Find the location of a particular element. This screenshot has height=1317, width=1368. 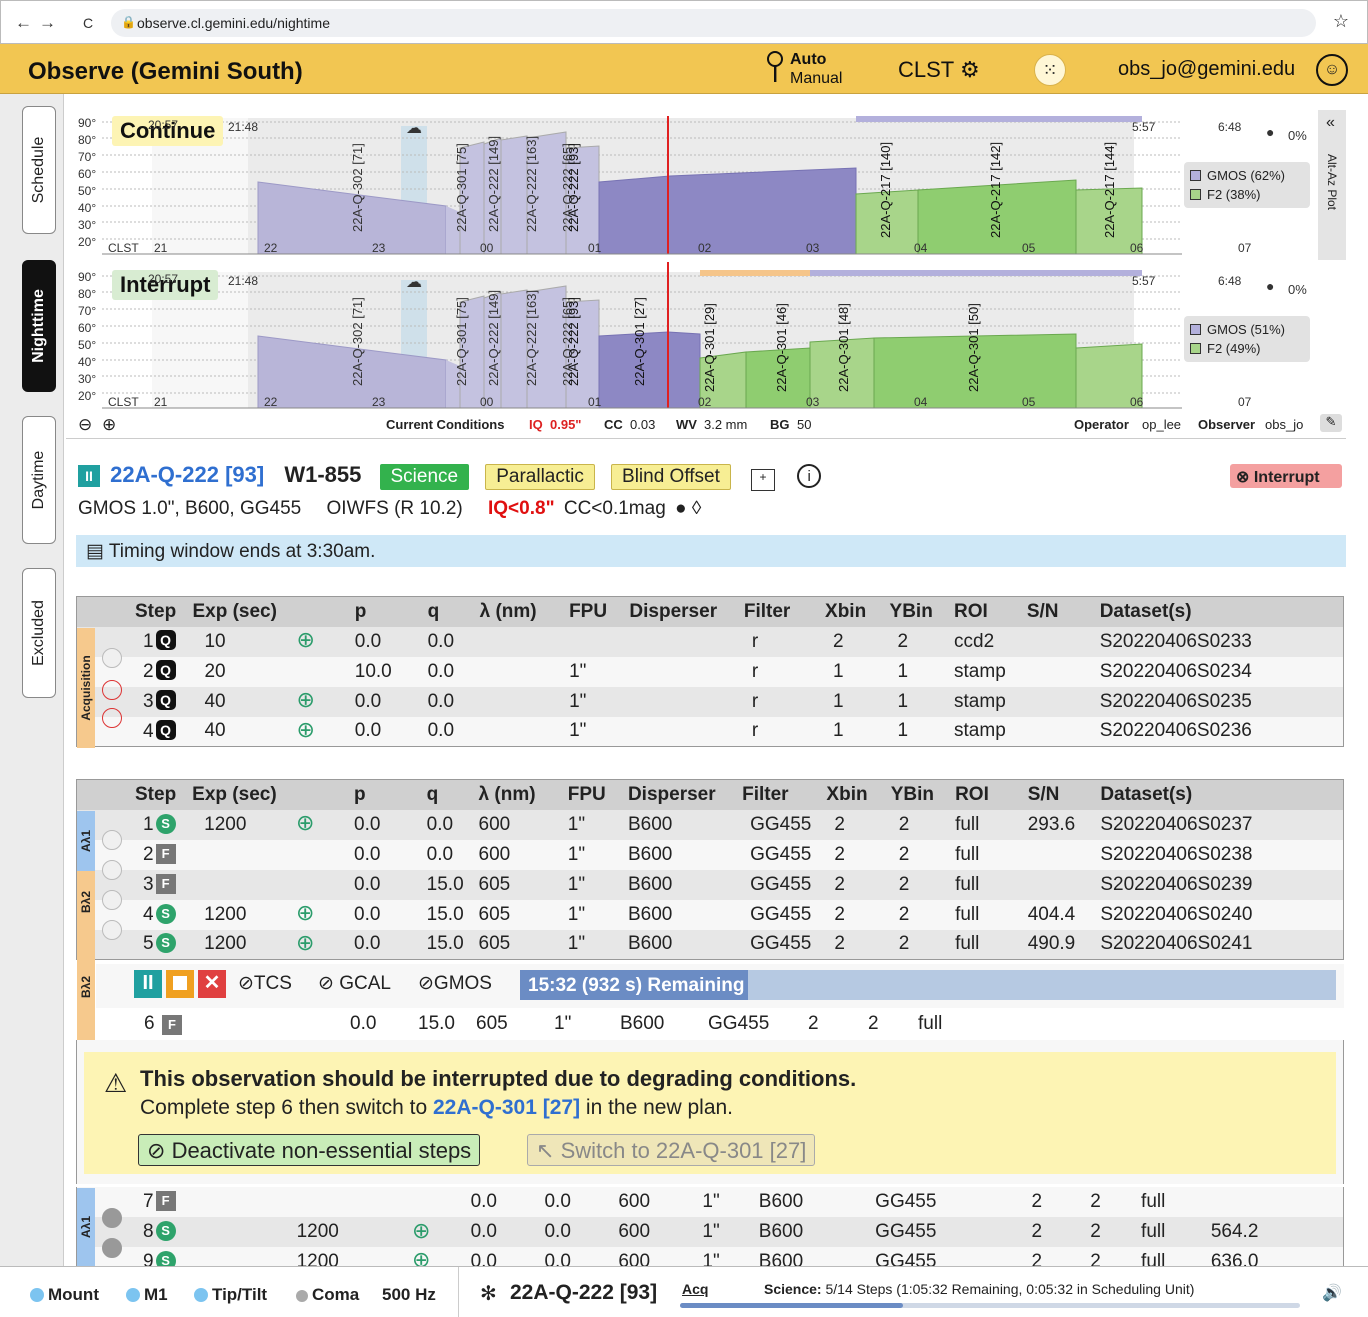

table-row: 7 F 0.0 0.0 600 1" B600 GG455 2 2 full is located at coordinates (710, 1202).